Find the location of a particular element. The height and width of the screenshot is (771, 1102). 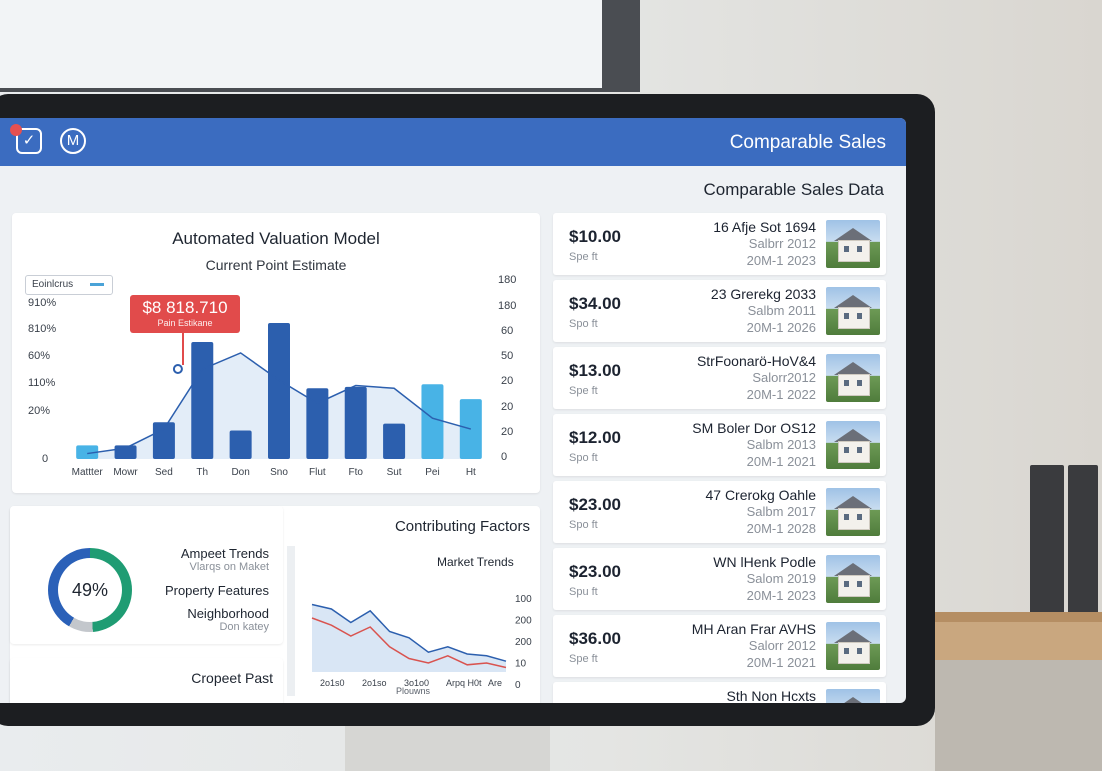

factor-item: Ampeet Trends Vlarqs on Maket is located at coordinates (225, 559).